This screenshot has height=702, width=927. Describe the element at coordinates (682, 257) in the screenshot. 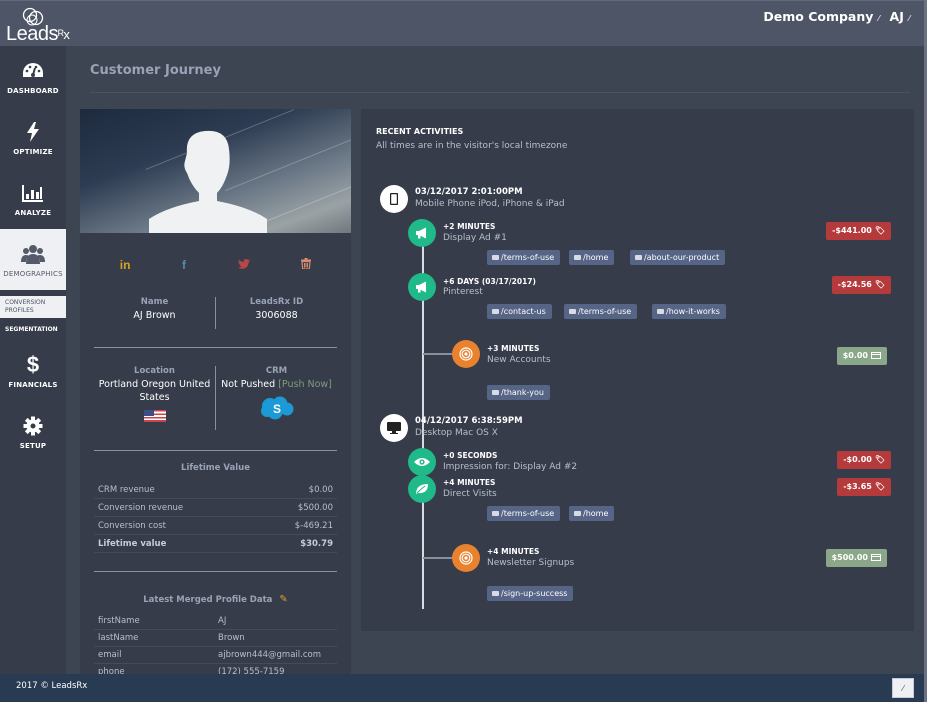

I see `page-path: /about-our-product` at that location.